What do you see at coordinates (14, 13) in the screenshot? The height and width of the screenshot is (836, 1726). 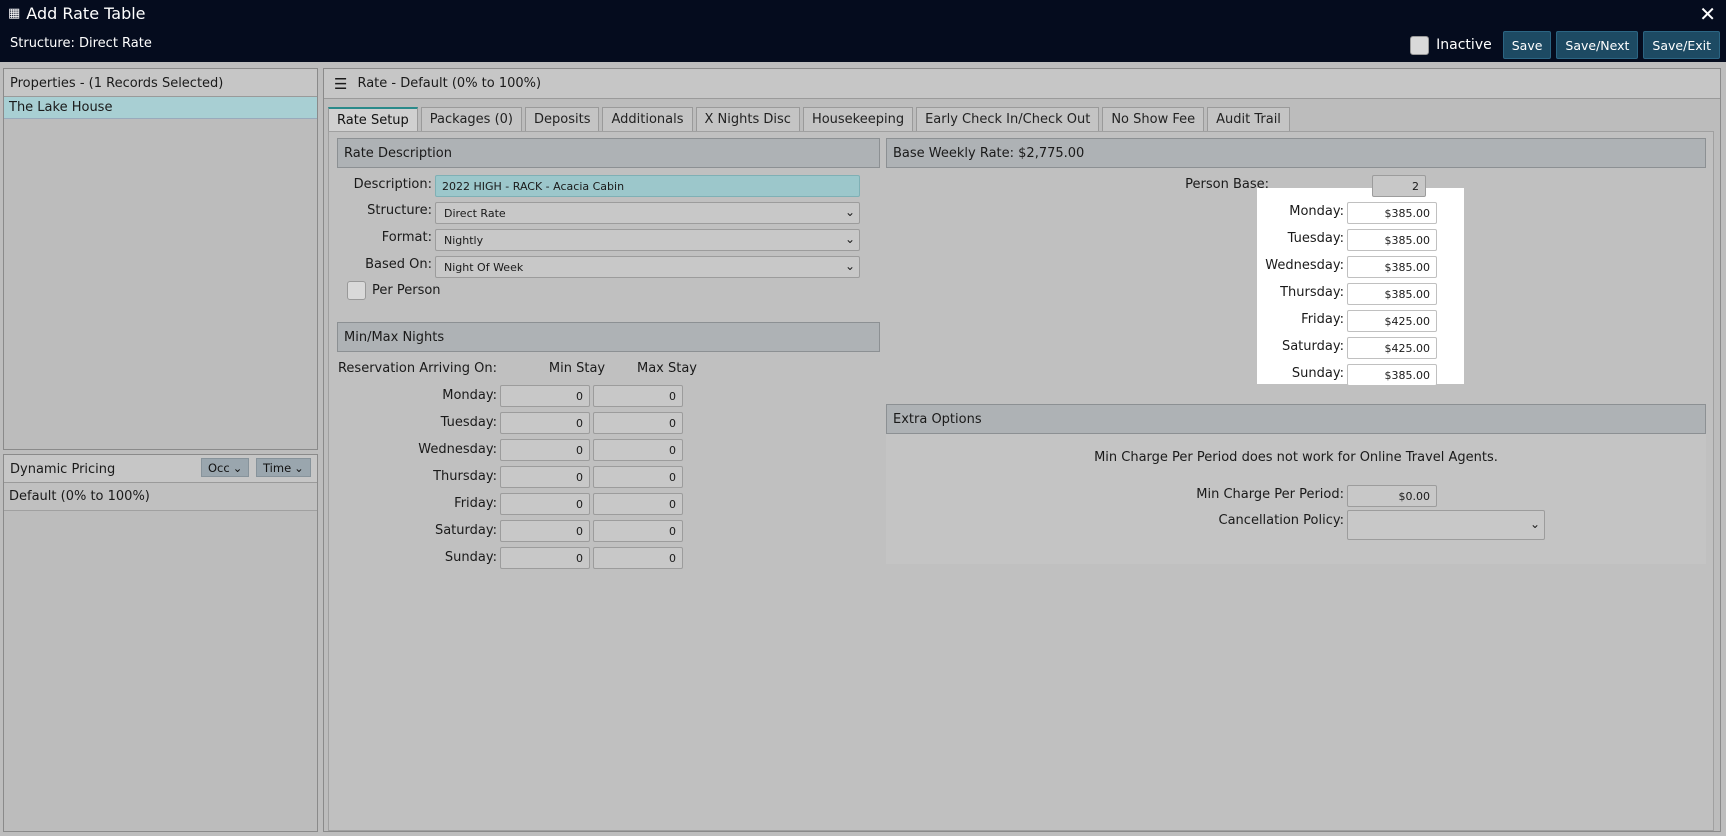 I see `calendar-icon: ▦` at bounding box center [14, 13].